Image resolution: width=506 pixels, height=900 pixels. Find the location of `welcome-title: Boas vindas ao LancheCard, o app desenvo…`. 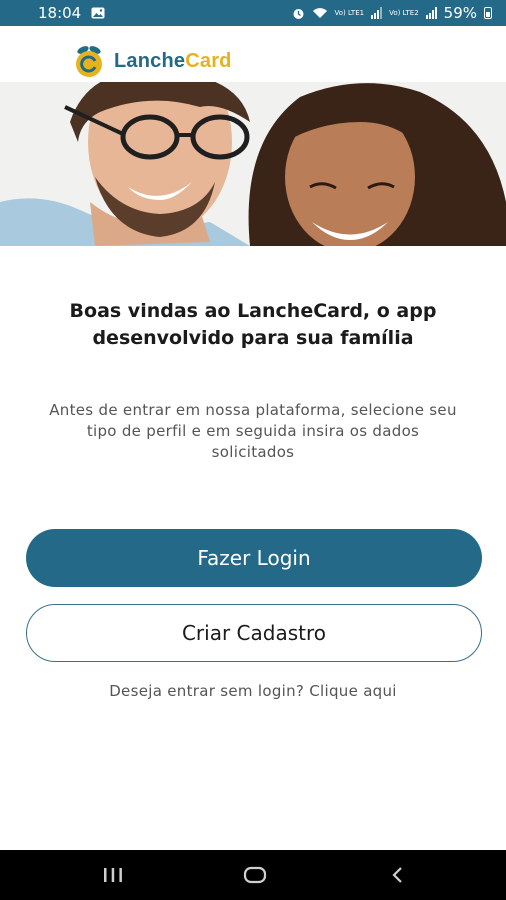

welcome-title: Boas vindas ao LancheCard, o app desenvo… is located at coordinates (253, 324).